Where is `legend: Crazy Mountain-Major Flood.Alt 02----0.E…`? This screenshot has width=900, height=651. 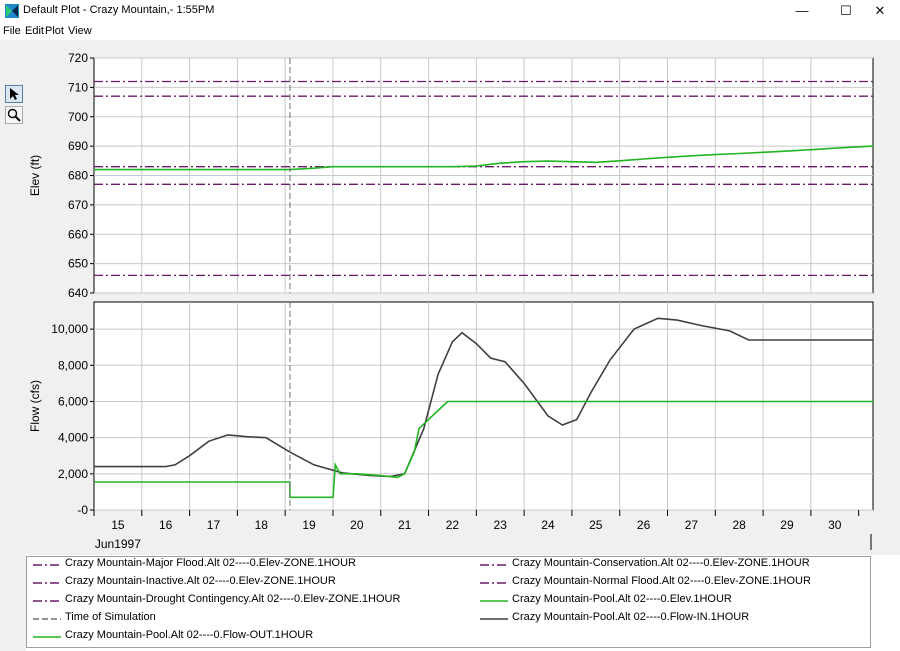
legend: Crazy Mountain-Major Flood.Alt 02----0.E… is located at coordinates (448, 602).